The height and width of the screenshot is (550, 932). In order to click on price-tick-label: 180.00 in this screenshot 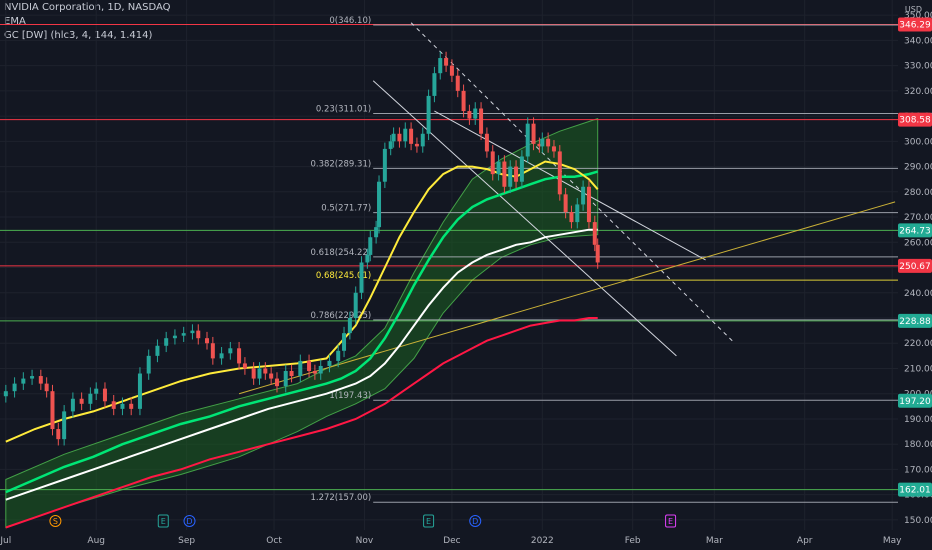, I will do `click(918, 445)`.